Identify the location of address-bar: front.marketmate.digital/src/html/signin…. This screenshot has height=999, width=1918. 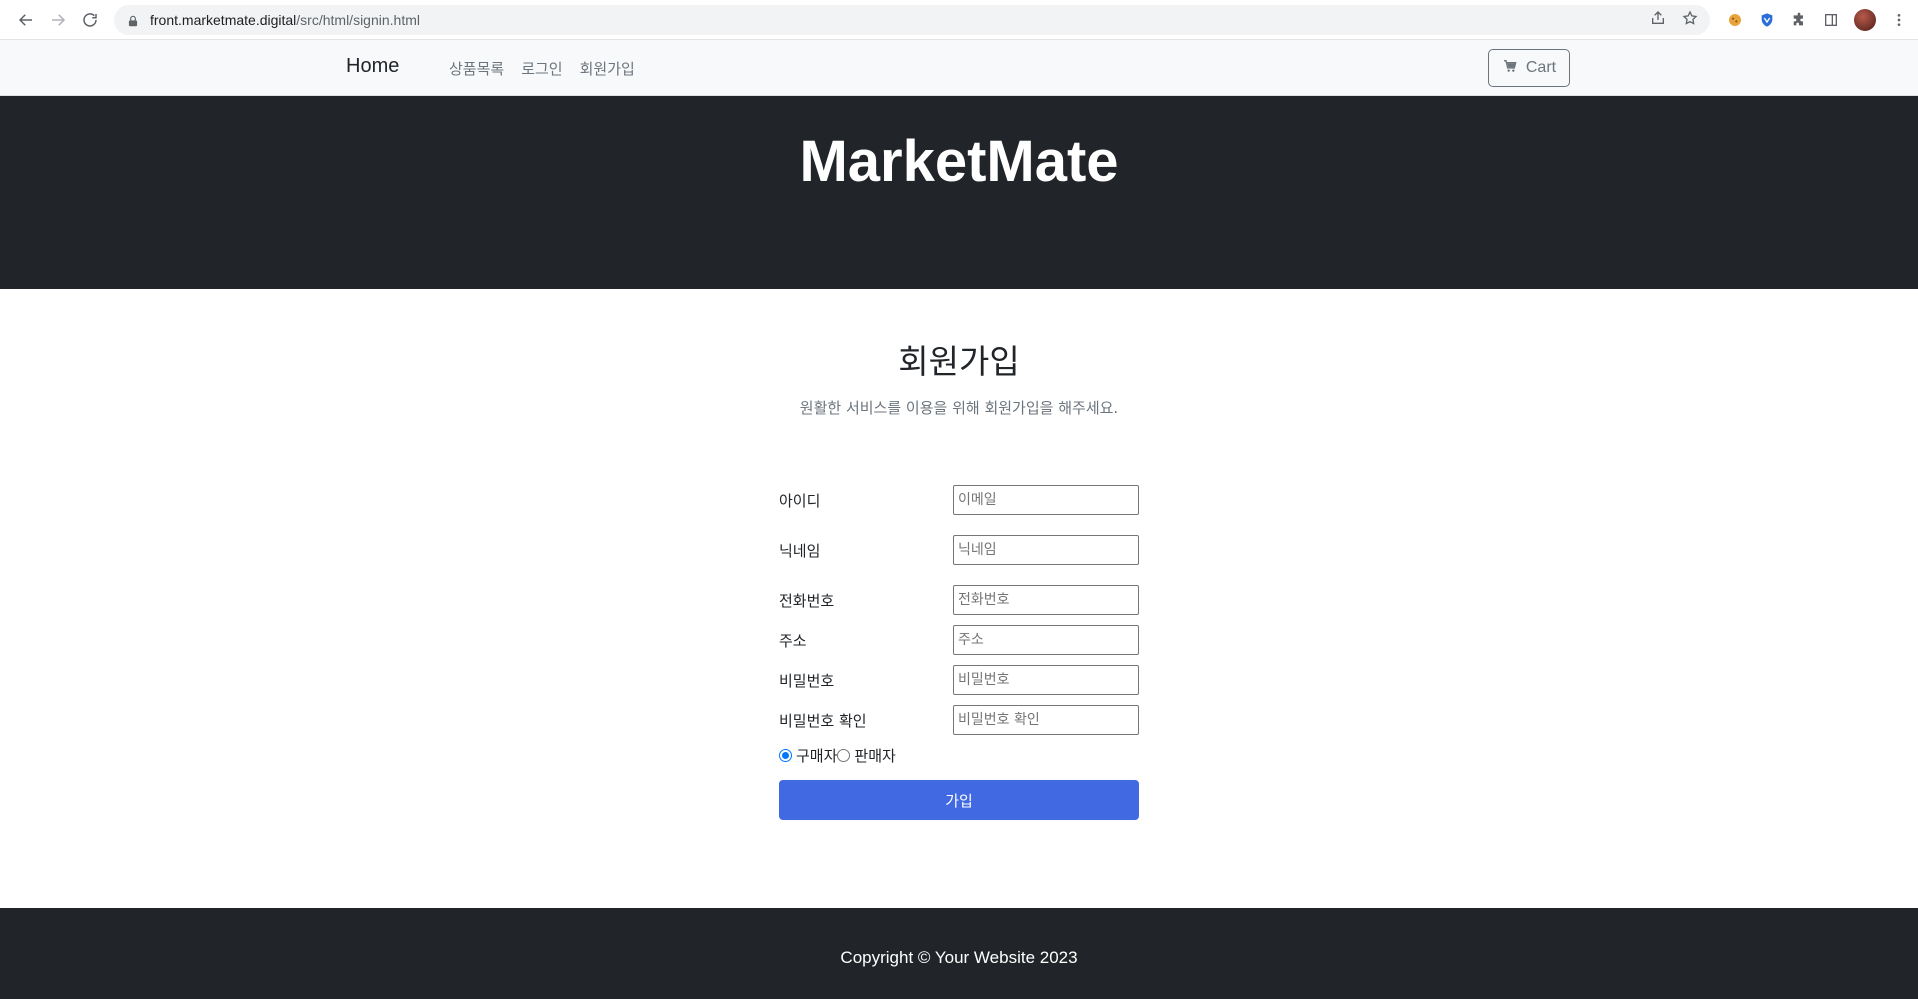
(912, 19).